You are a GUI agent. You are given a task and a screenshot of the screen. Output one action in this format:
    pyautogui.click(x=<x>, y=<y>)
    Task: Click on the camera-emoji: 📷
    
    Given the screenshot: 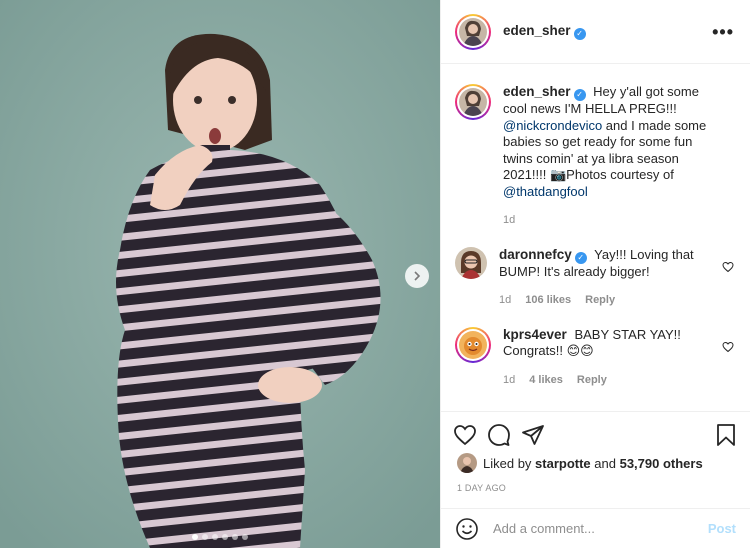 What is the action you would take?
    pyautogui.click(x=558, y=174)
    